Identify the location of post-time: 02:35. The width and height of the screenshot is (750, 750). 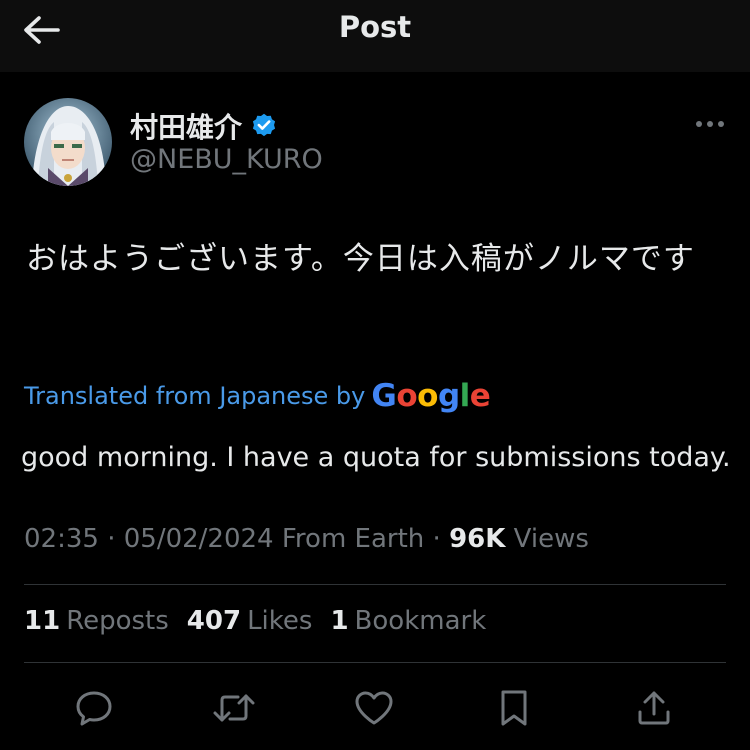
(61, 539).